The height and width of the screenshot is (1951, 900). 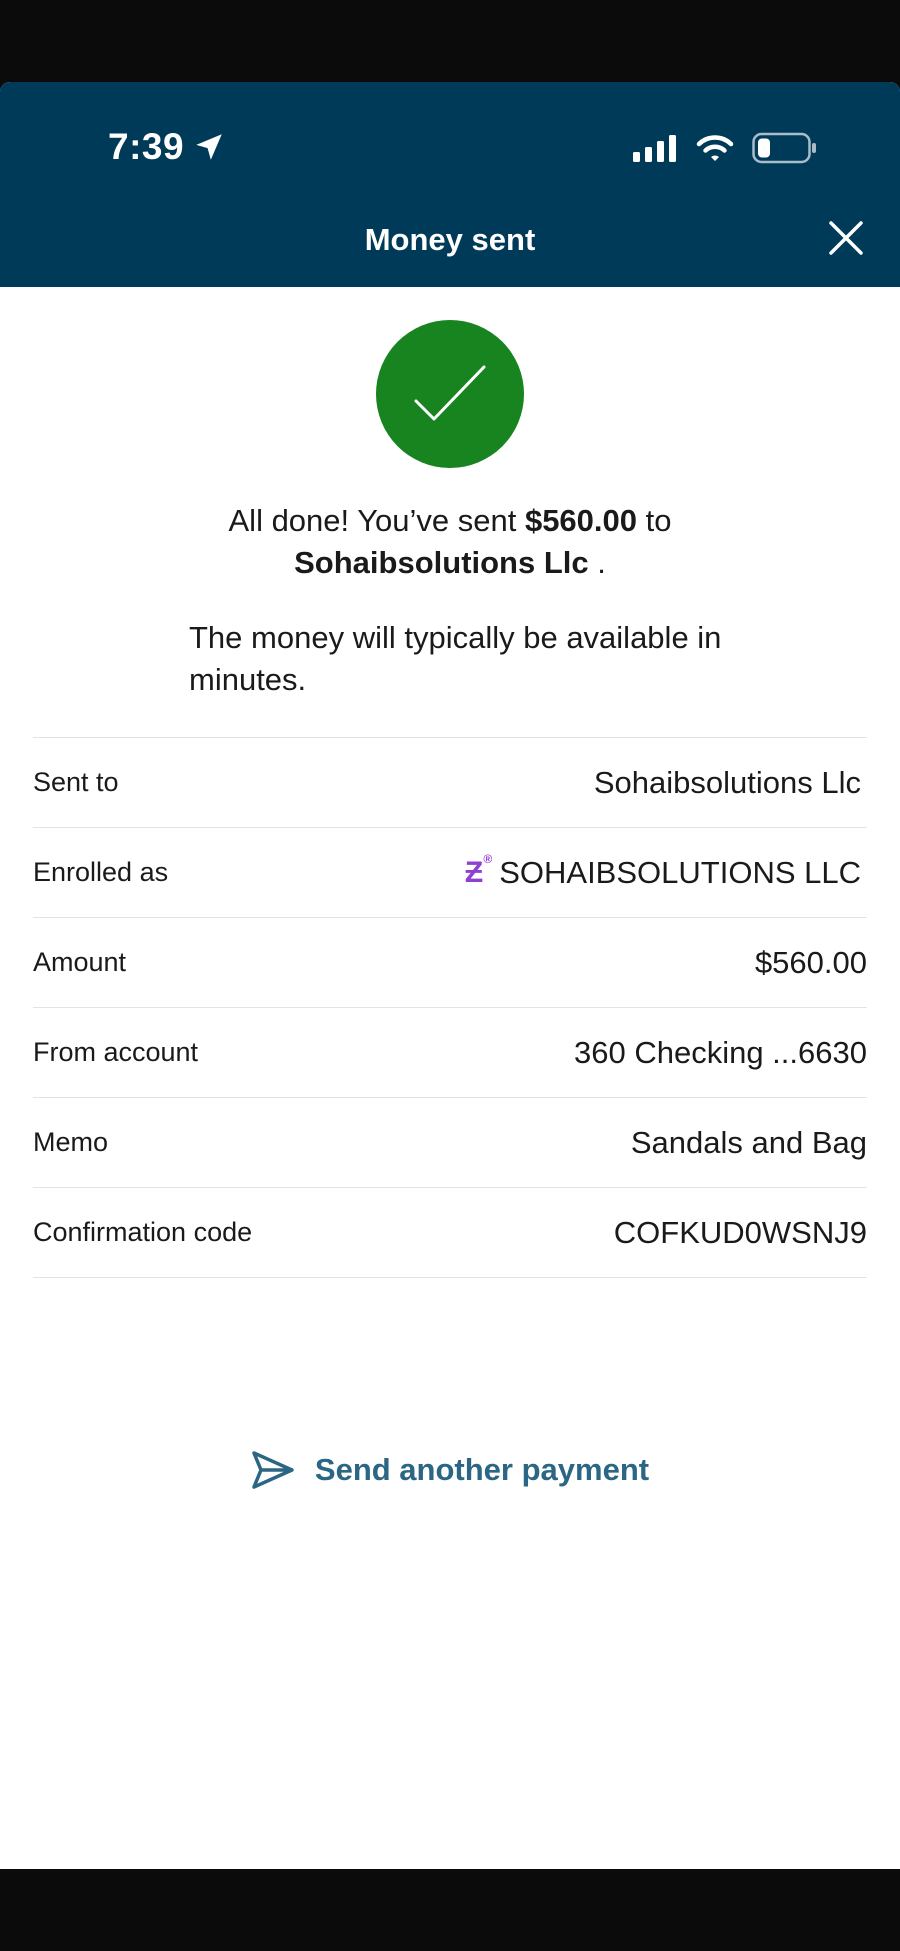 I want to click on detail-value: $560.00, so click(x=810, y=962).